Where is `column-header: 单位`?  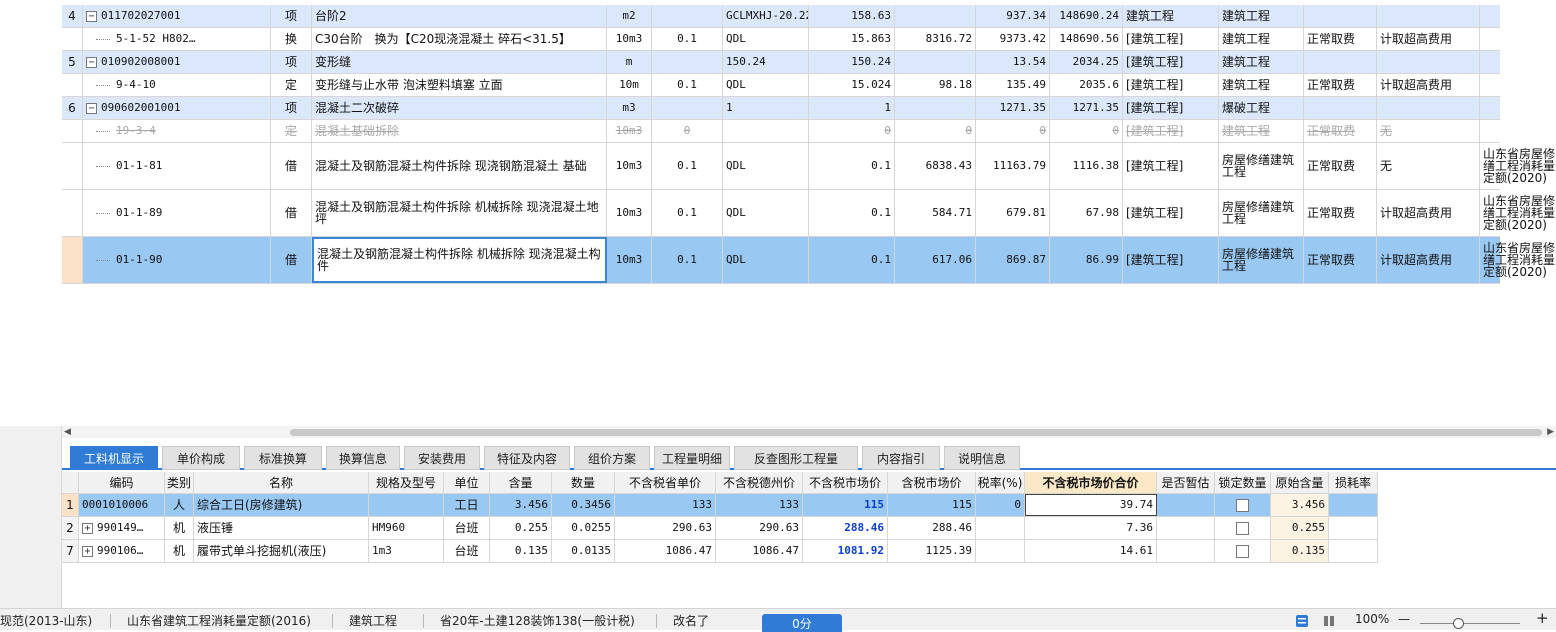 column-header: 单位 is located at coordinates (467, 482).